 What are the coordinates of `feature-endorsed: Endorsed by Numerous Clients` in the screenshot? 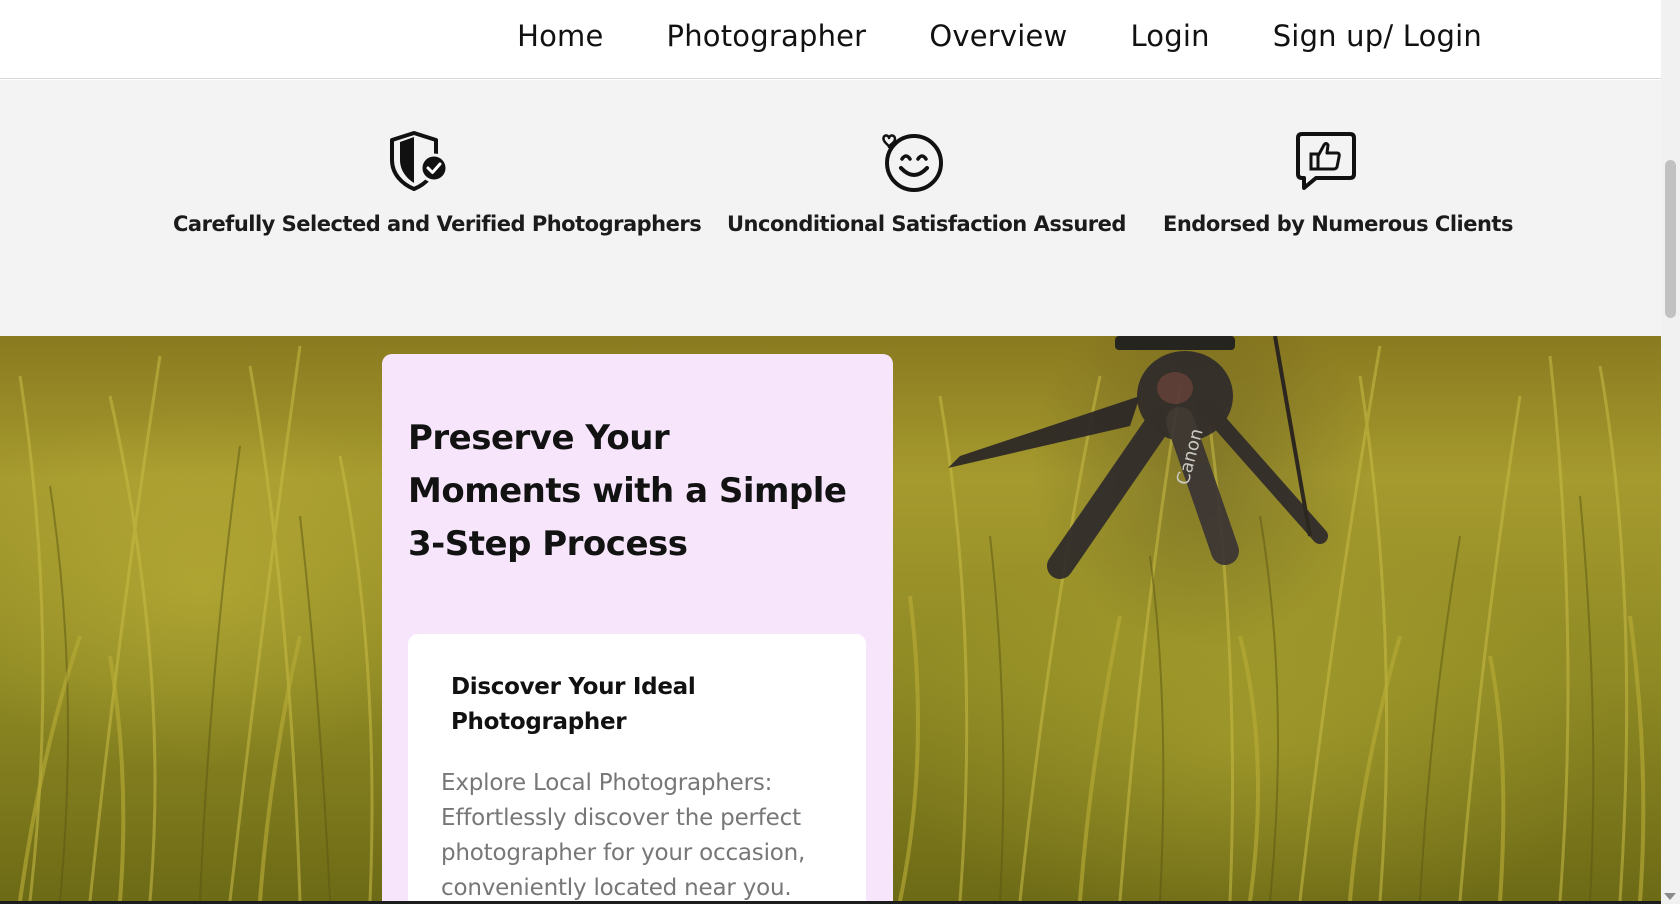 It's located at (1338, 182).